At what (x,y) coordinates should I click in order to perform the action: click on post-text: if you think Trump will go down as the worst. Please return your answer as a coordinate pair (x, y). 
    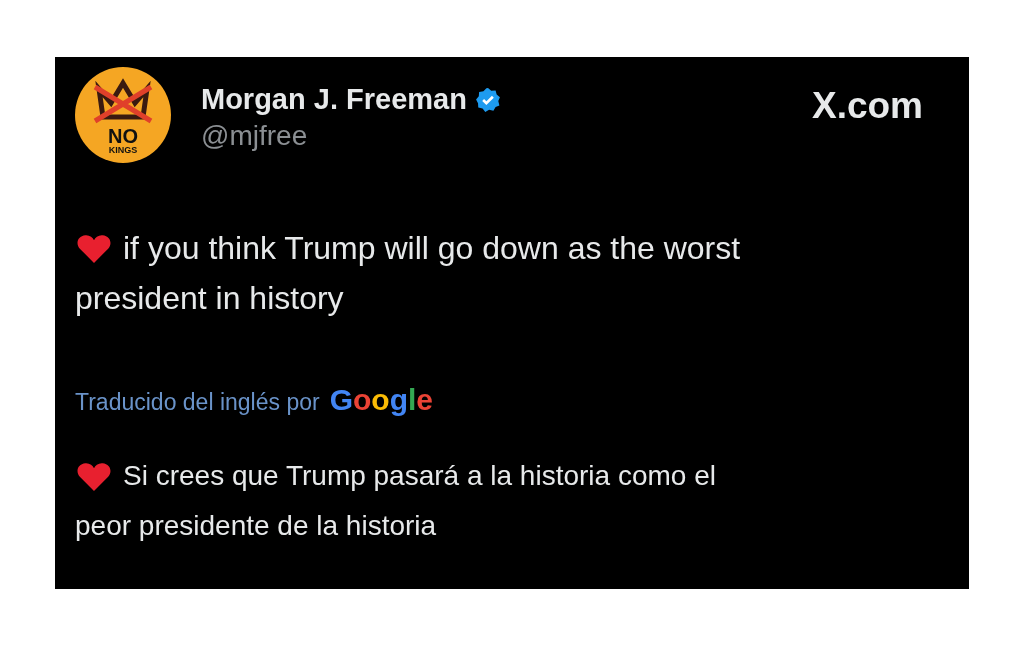
    Looking at the image, I should click on (432, 248).